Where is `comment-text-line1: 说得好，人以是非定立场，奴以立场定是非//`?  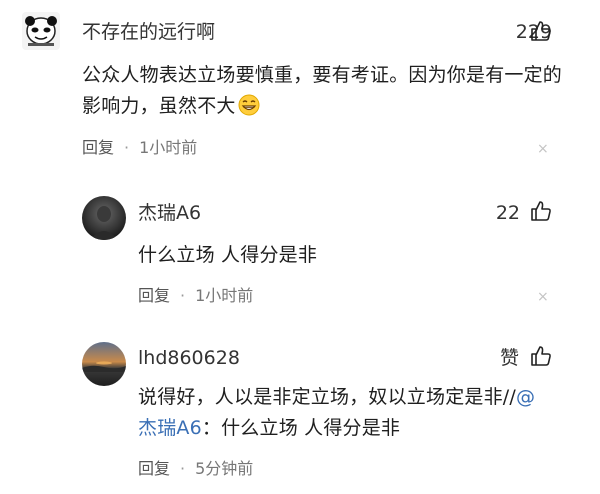 comment-text-line1: 说得好，人以是非定立场，奴以立场定是非// is located at coordinates (327, 397).